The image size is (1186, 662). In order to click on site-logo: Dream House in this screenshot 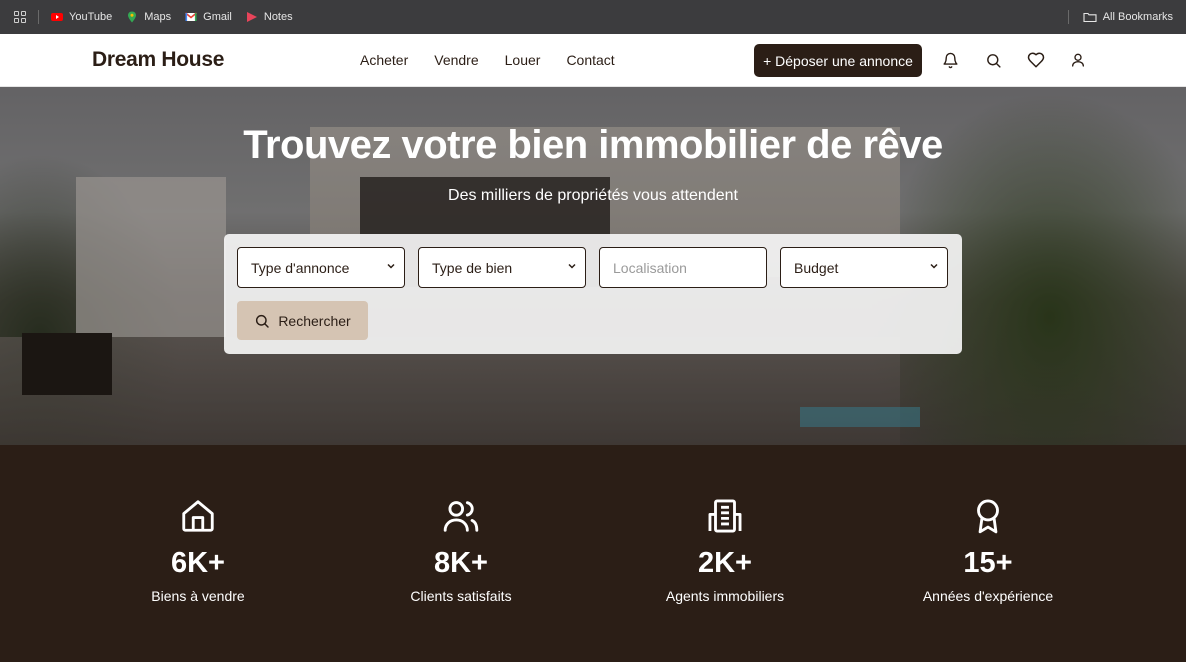, I will do `click(158, 60)`.